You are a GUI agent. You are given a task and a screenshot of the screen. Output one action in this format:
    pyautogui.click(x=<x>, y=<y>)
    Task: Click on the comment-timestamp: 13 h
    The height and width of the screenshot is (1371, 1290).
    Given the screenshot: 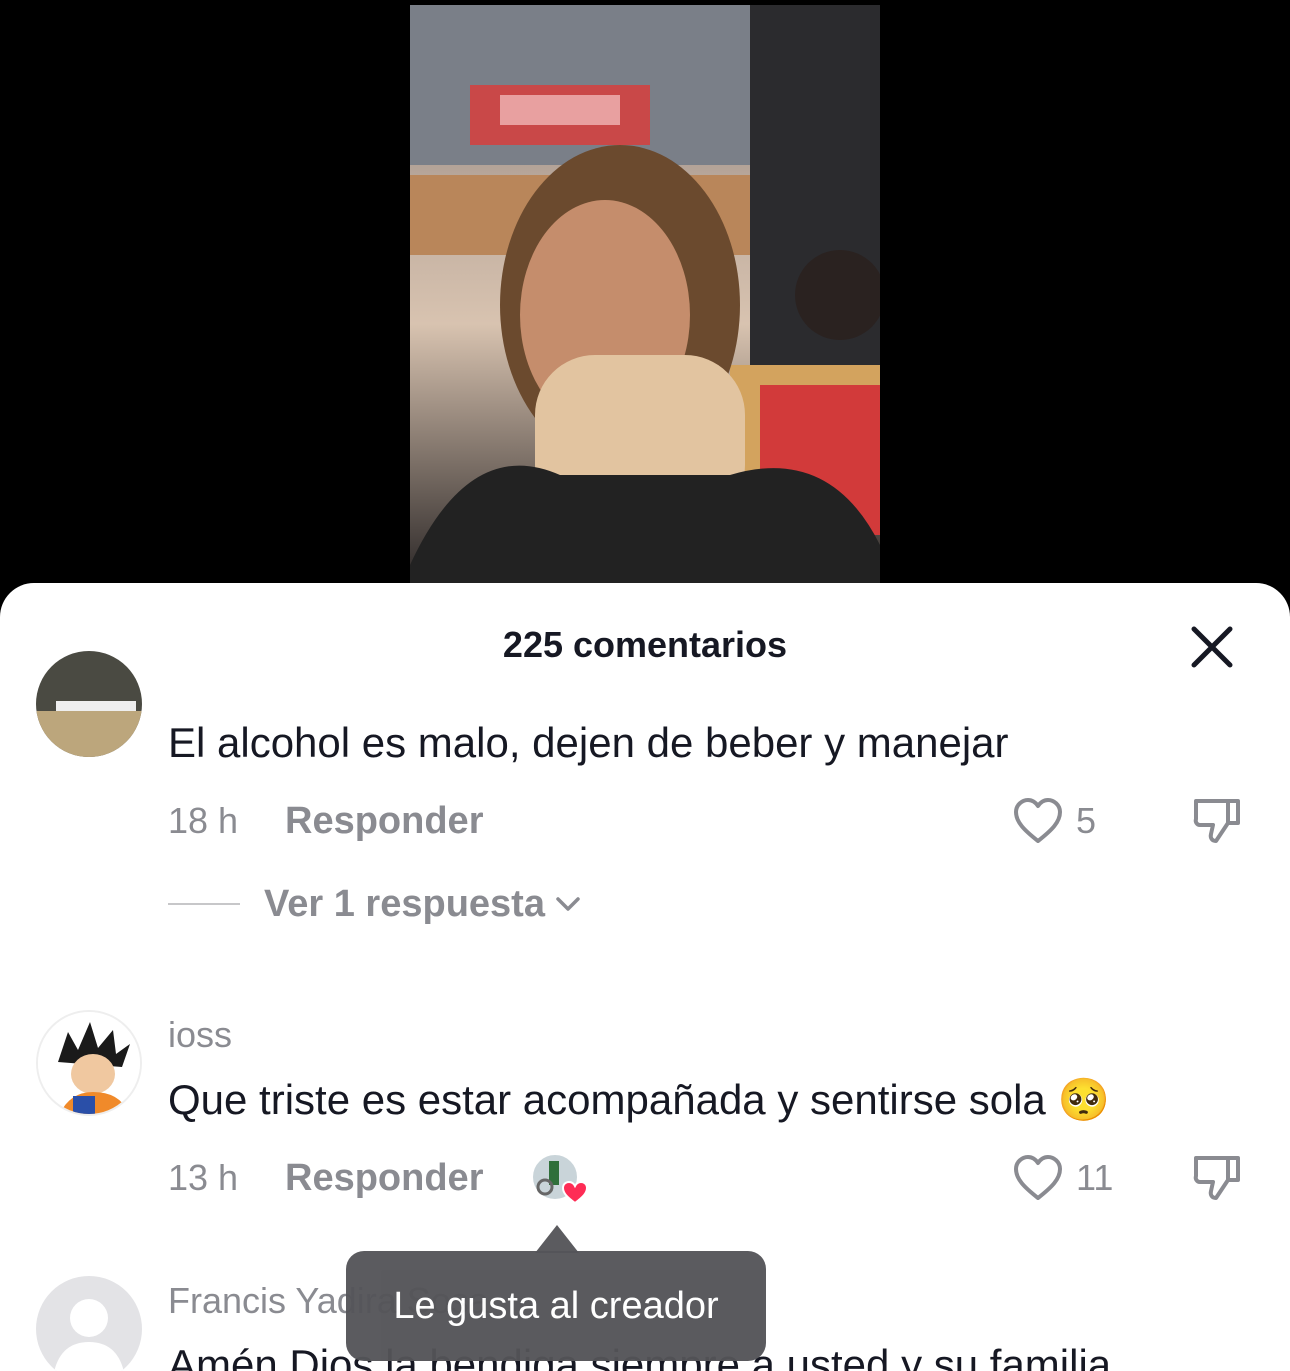 What is the action you would take?
    pyautogui.click(x=203, y=1177)
    